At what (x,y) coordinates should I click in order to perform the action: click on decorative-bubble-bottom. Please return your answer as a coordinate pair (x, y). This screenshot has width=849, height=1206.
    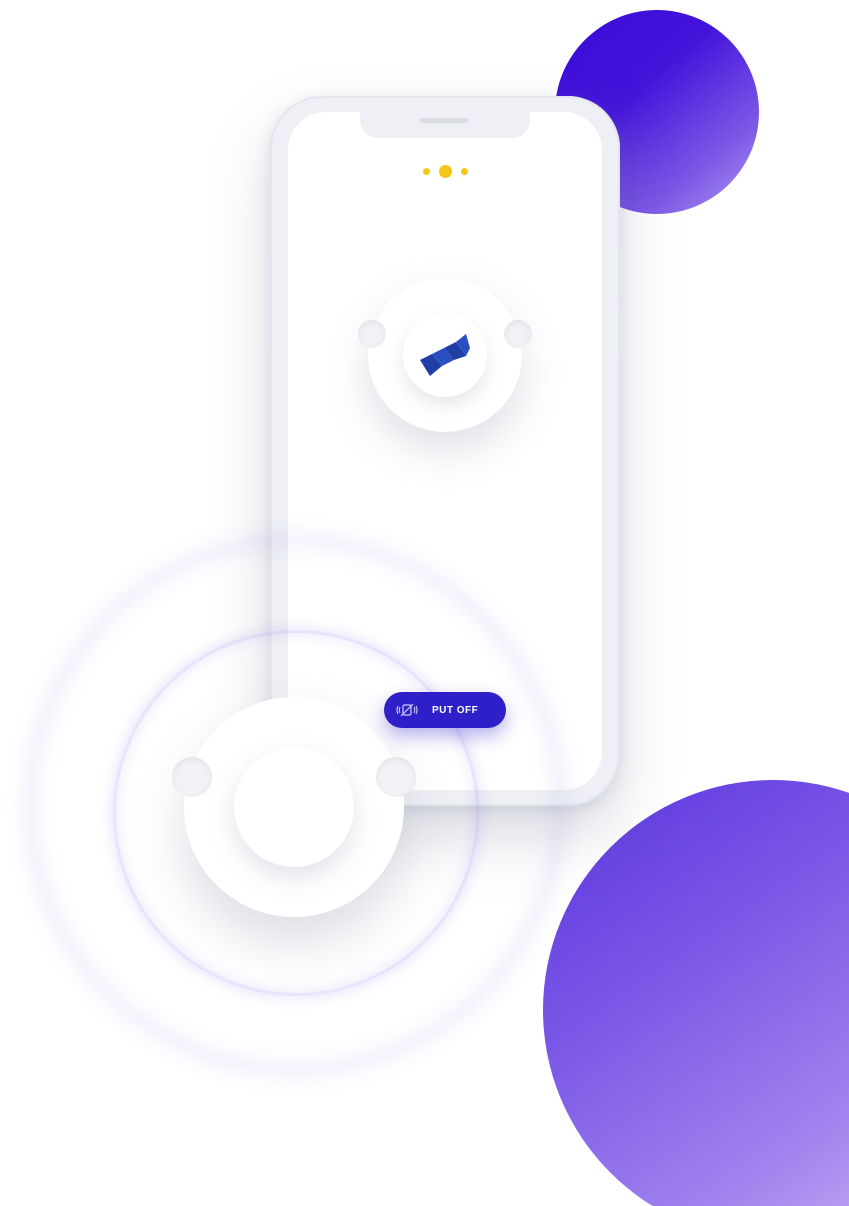
    Looking at the image, I should click on (696, 993).